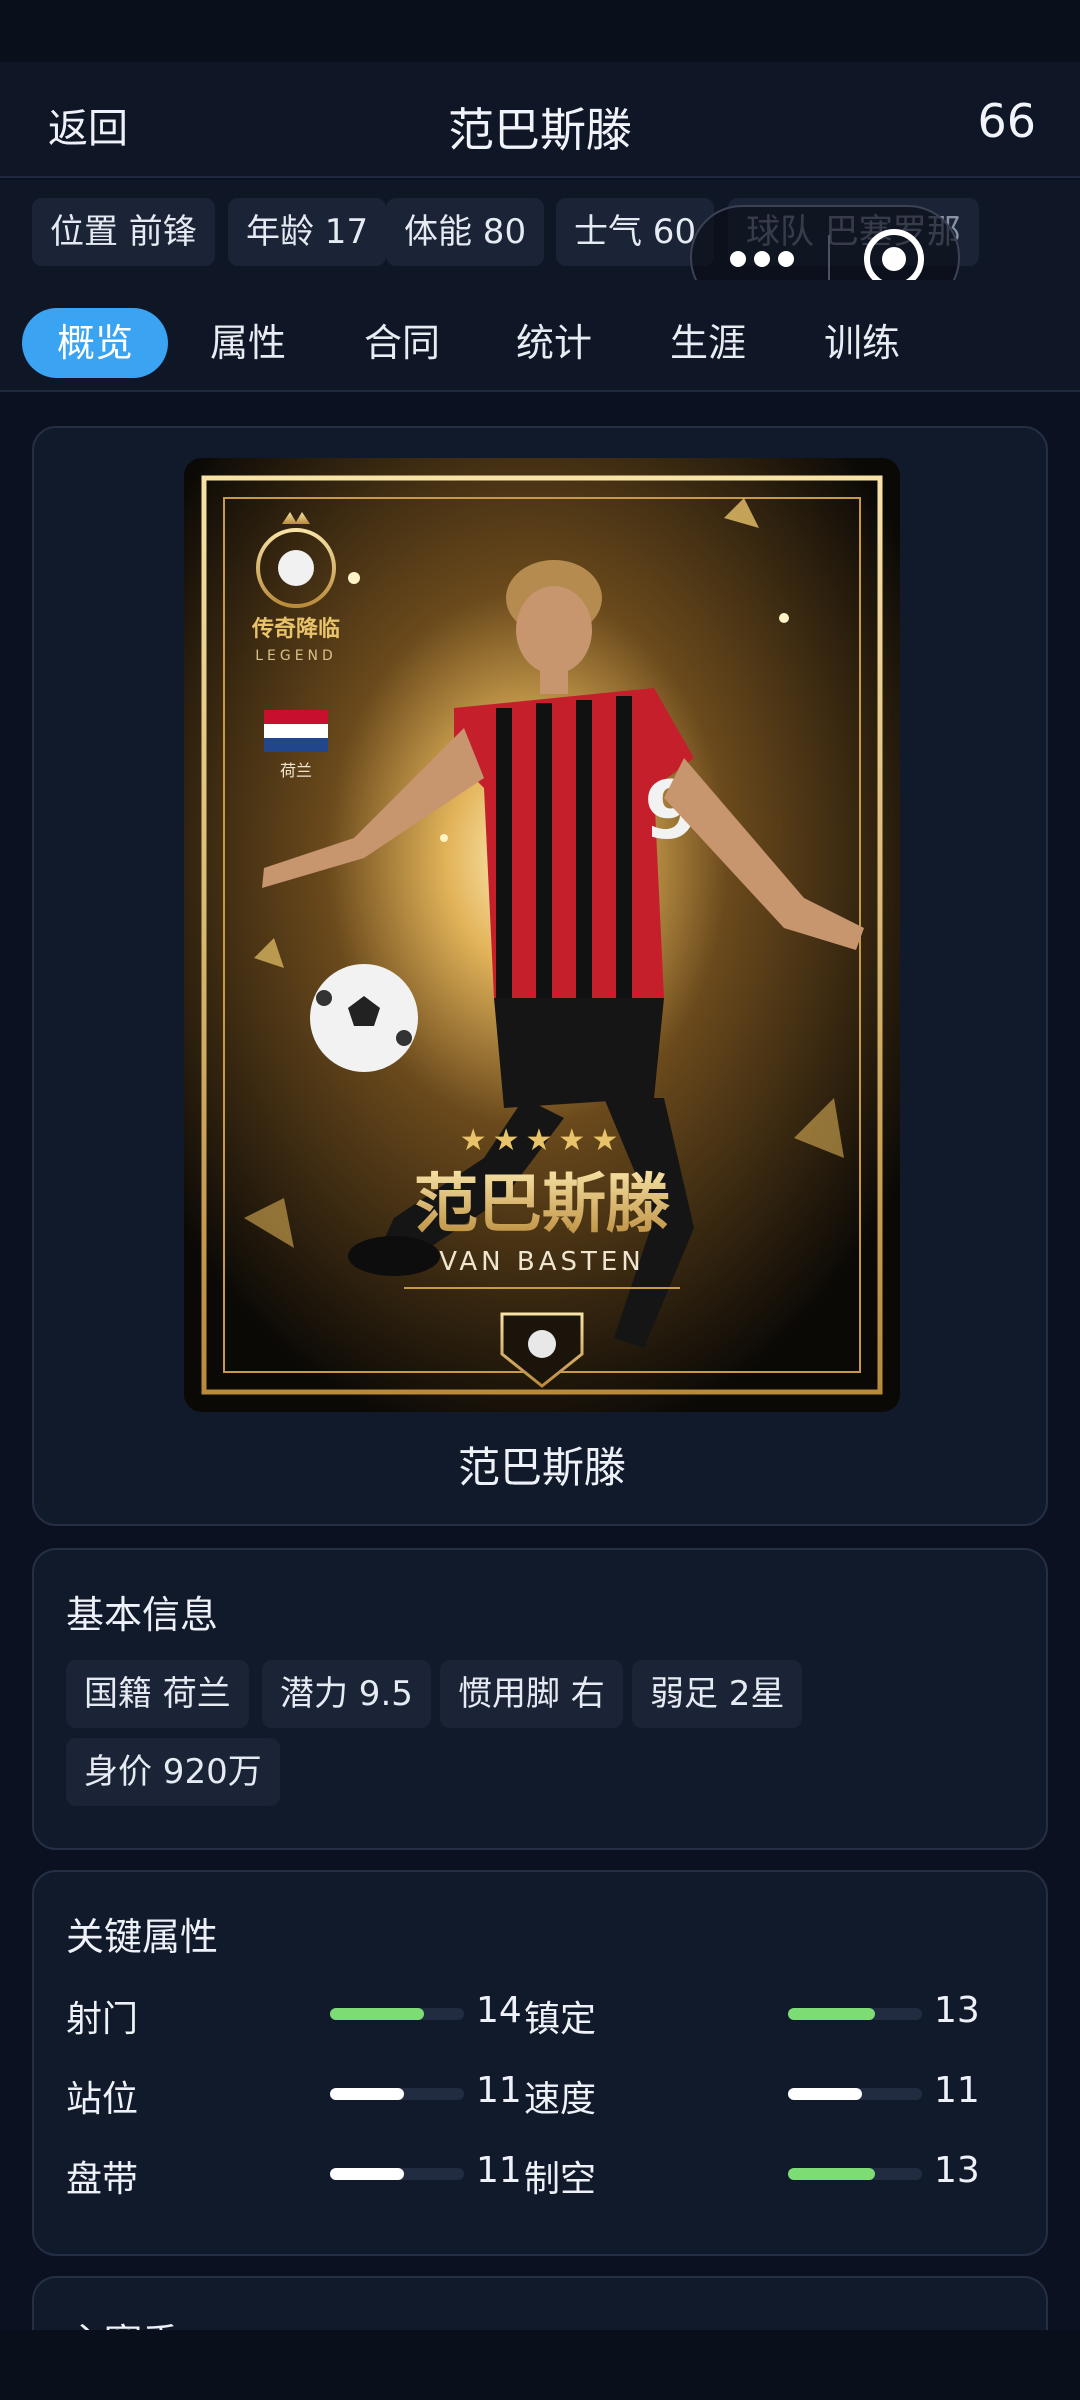  I want to click on chip-stamina: 体能 80, so click(465, 232).